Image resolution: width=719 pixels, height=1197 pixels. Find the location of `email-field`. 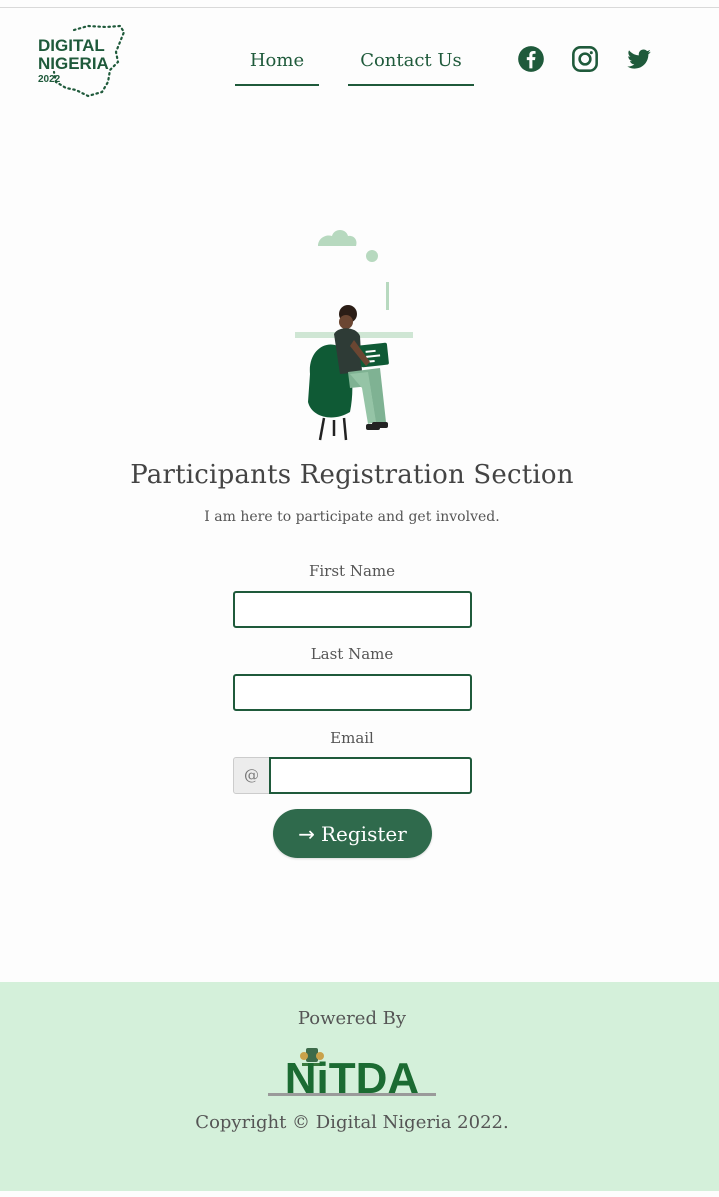

email-field is located at coordinates (370, 775).